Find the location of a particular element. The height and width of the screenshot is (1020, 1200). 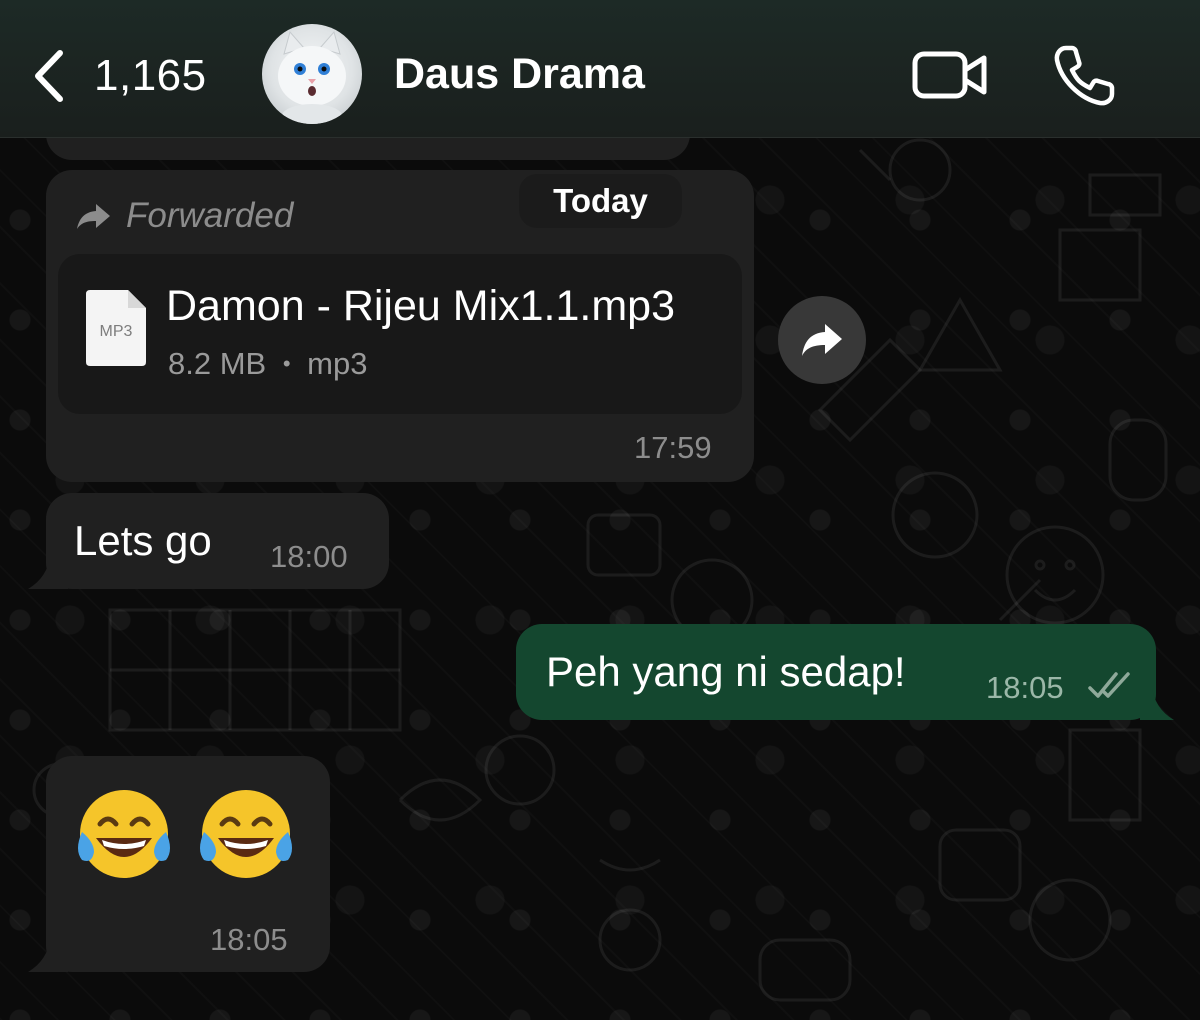

chat-header: 1,165 Daus Drama is located at coordinates (600, 69).